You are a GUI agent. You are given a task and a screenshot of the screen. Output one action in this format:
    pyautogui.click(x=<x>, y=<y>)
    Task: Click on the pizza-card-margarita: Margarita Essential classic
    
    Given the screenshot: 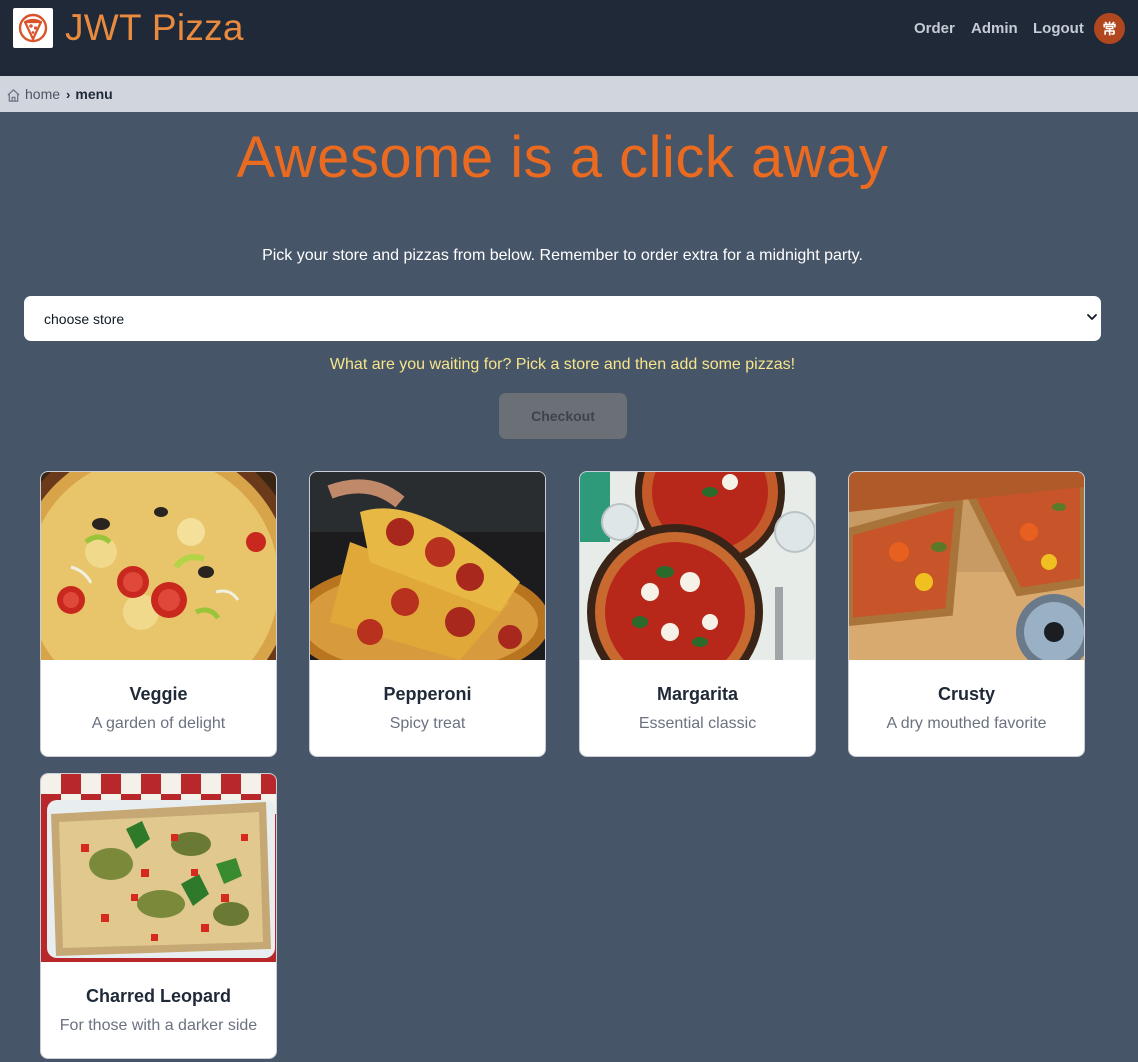 What is the action you would take?
    pyautogui.click(x=697, y=614)
    